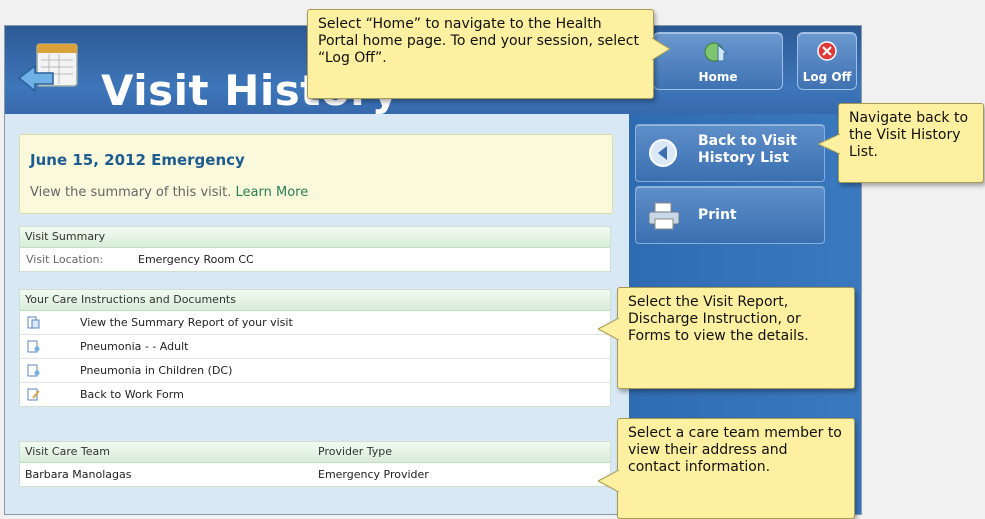 The width and height of the screenshot is (985, 519). I want to click on care-team-header: Visit Care Team Provider Type, so click(315, 452).